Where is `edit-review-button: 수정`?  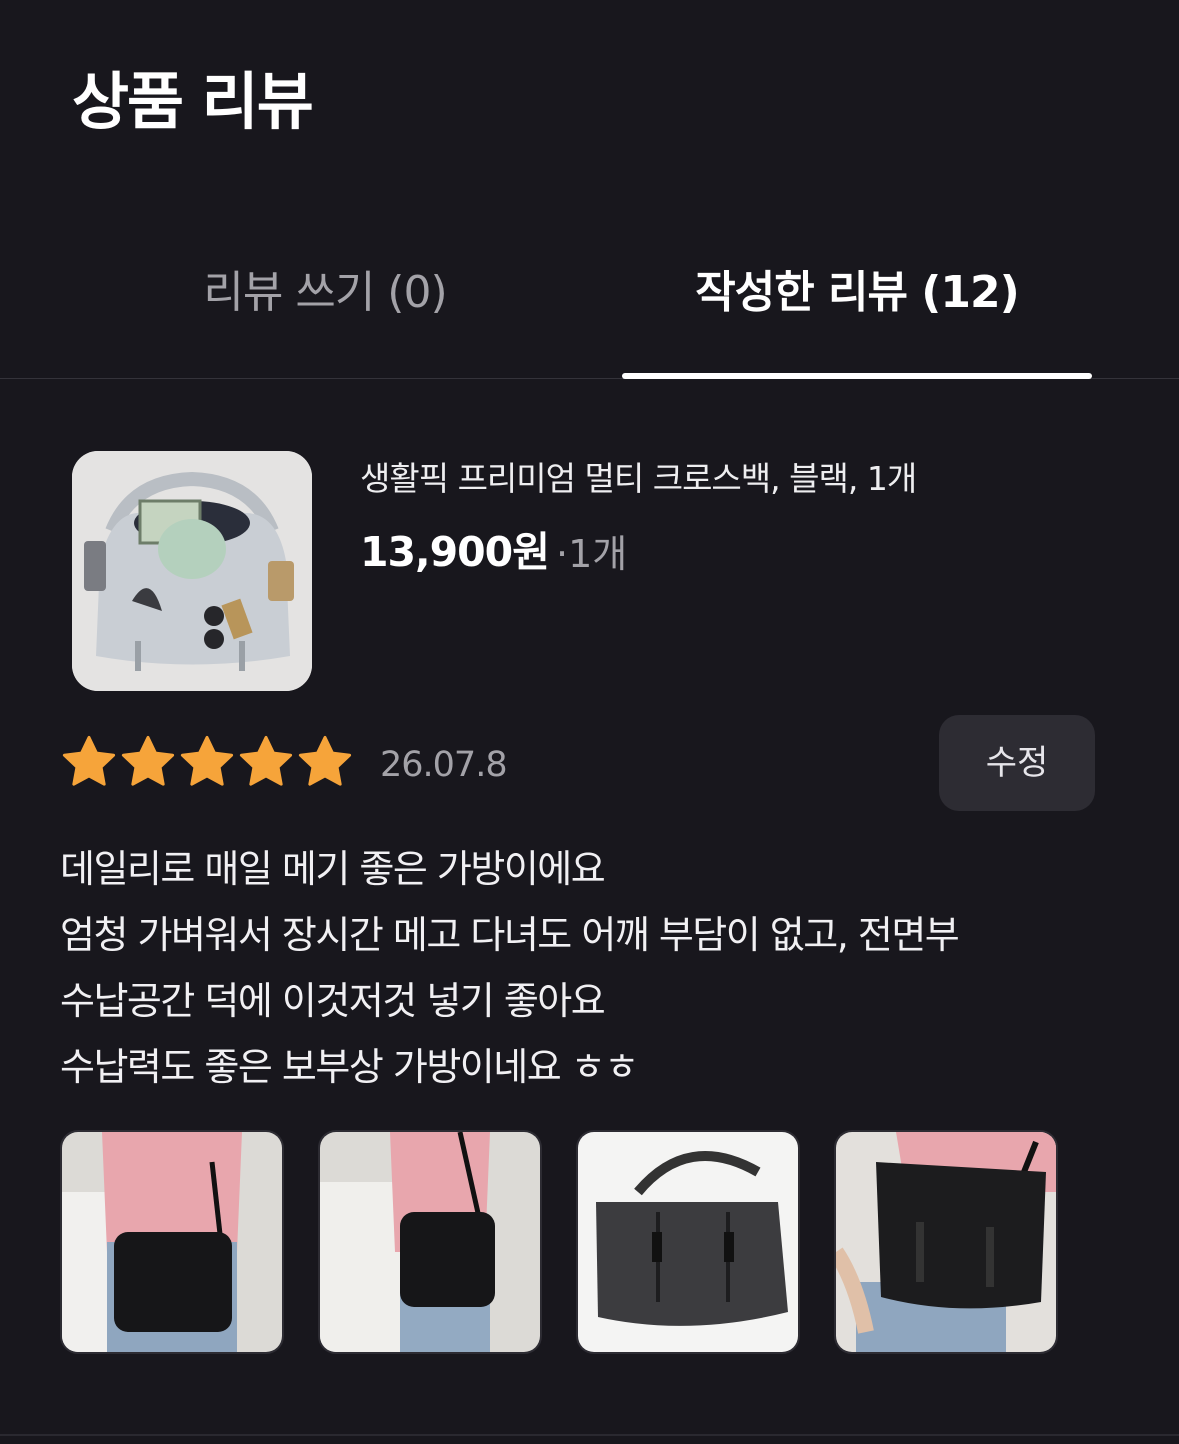 edit-review-button: 수정 is located at coordinates (1017, 763).